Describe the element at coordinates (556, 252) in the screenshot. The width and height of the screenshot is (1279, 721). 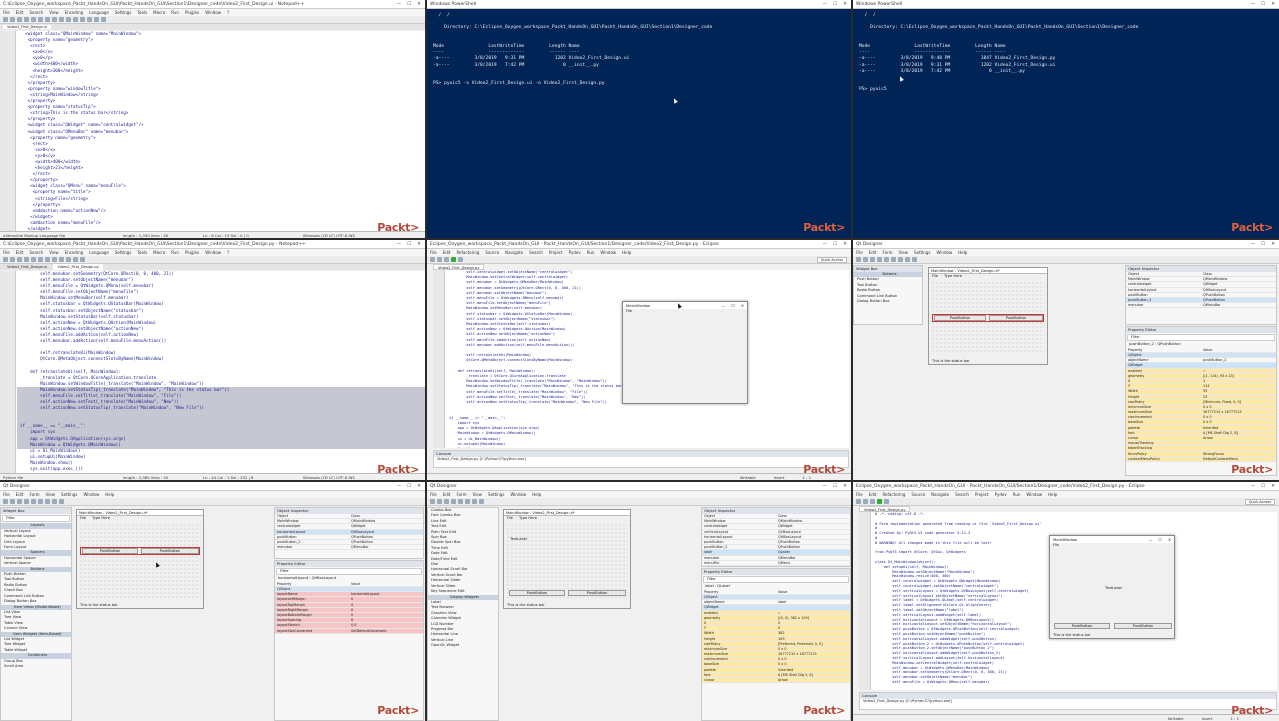
I see `menu-item: Project` at that location.